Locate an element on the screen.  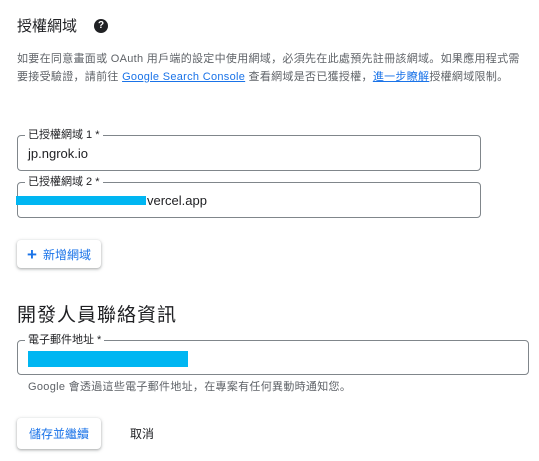
email-hint: Google 會透過這些電子郵件地址，在專案有任何異動時通知您。 is located at coordinates (190, 387).